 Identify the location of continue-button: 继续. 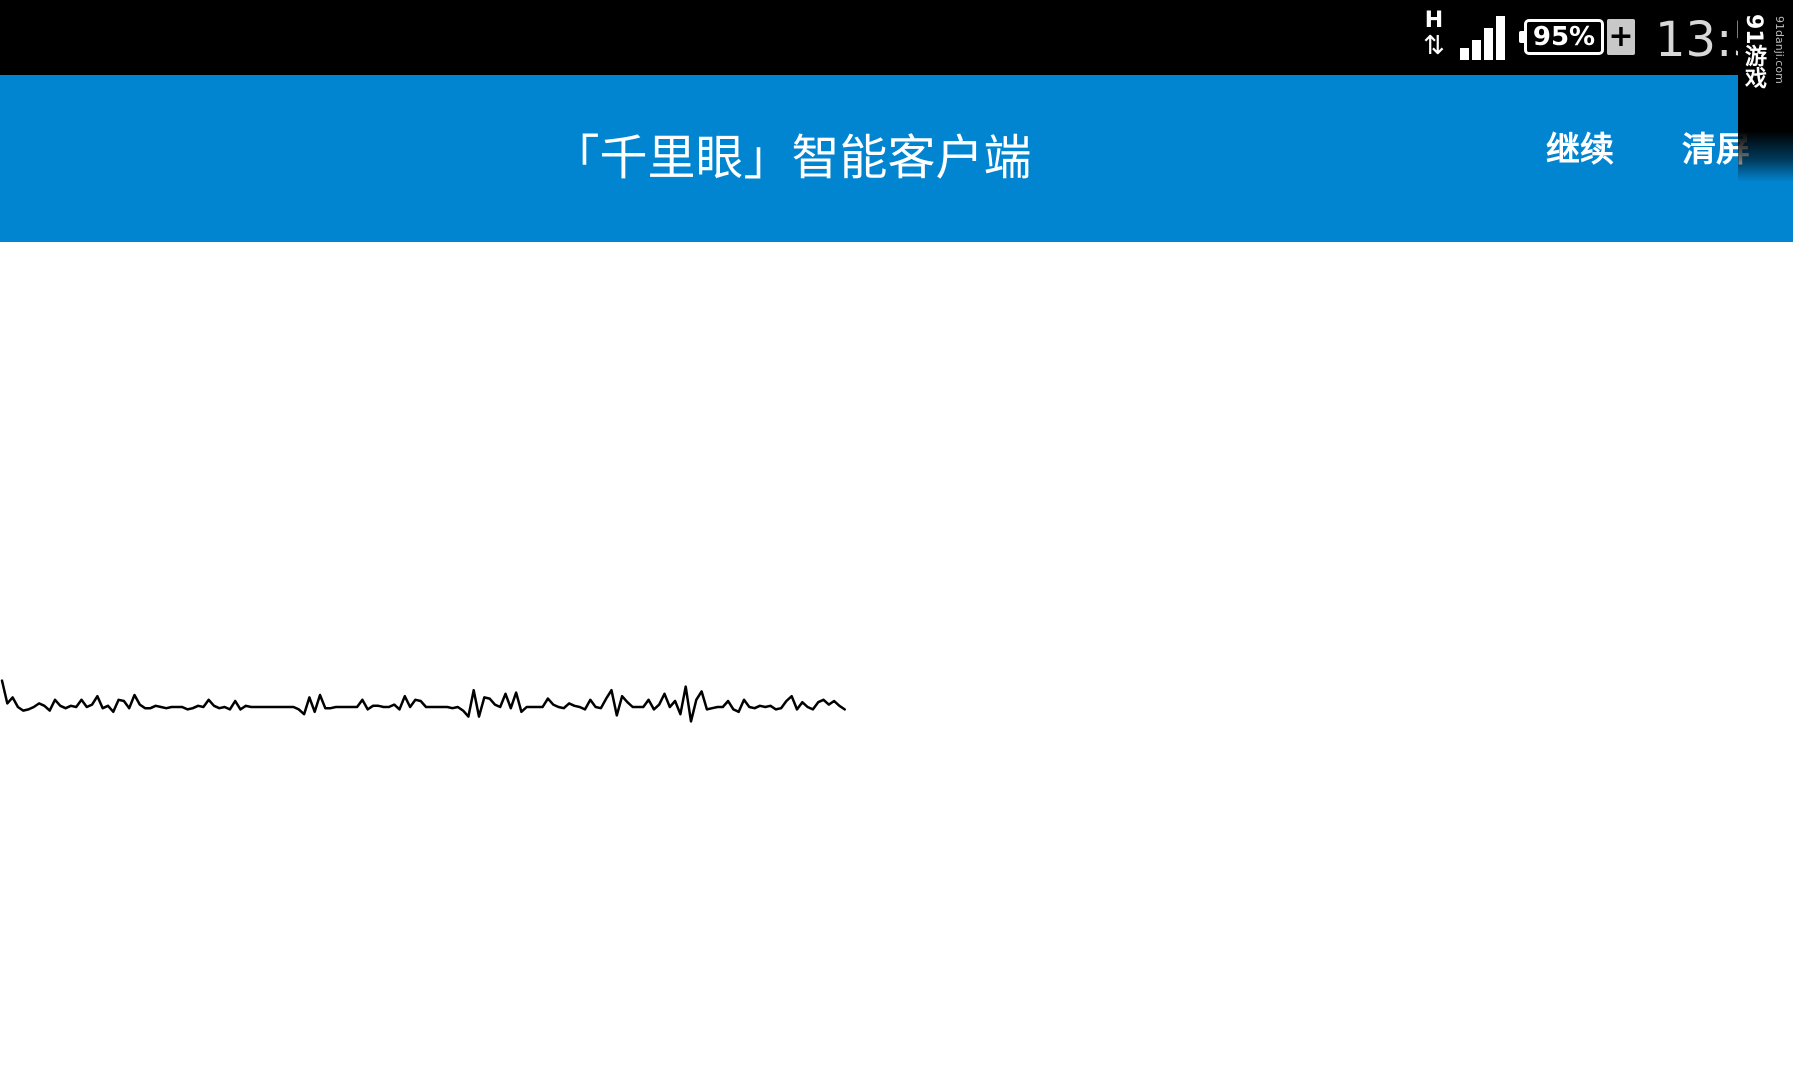
(1580, 150).